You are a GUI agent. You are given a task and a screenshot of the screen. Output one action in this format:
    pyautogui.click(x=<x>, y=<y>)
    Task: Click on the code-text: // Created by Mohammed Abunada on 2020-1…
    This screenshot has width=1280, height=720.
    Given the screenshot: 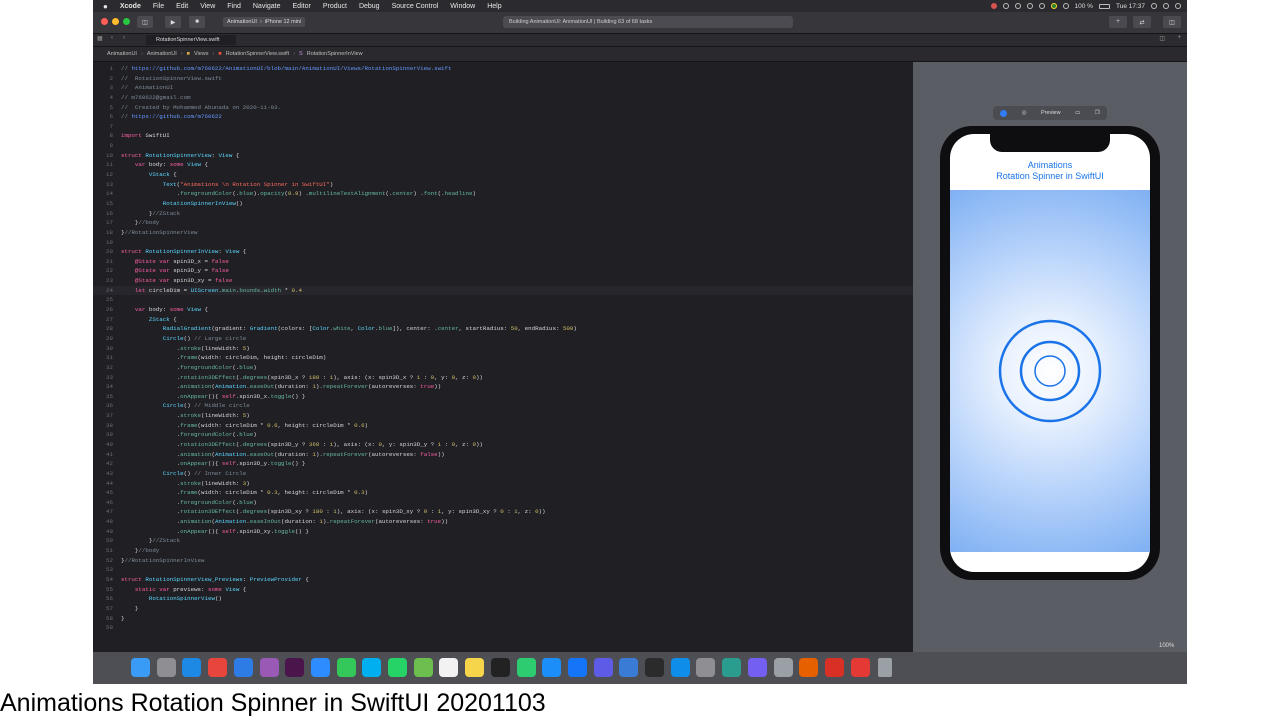 What is the action you would take?
    pyautogui.click(x=201, y=108)
    